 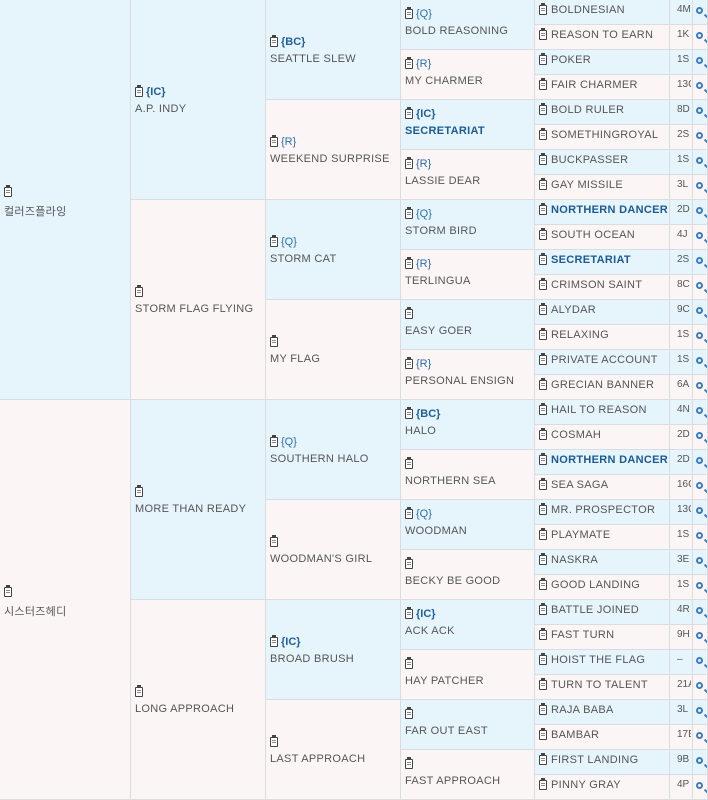 I want to click on horse-cell-gen4-halo: {BC} HALO, so click(x=468, y=425).